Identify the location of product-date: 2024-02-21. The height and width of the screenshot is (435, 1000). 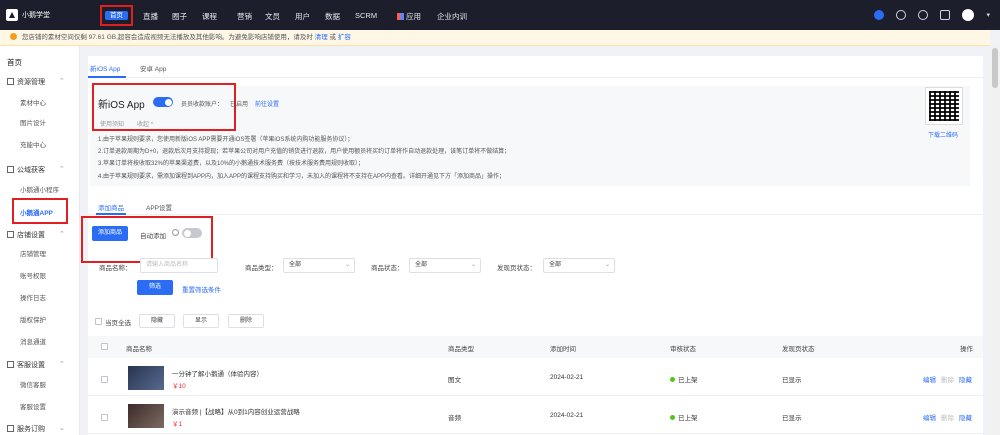
(567, 377).